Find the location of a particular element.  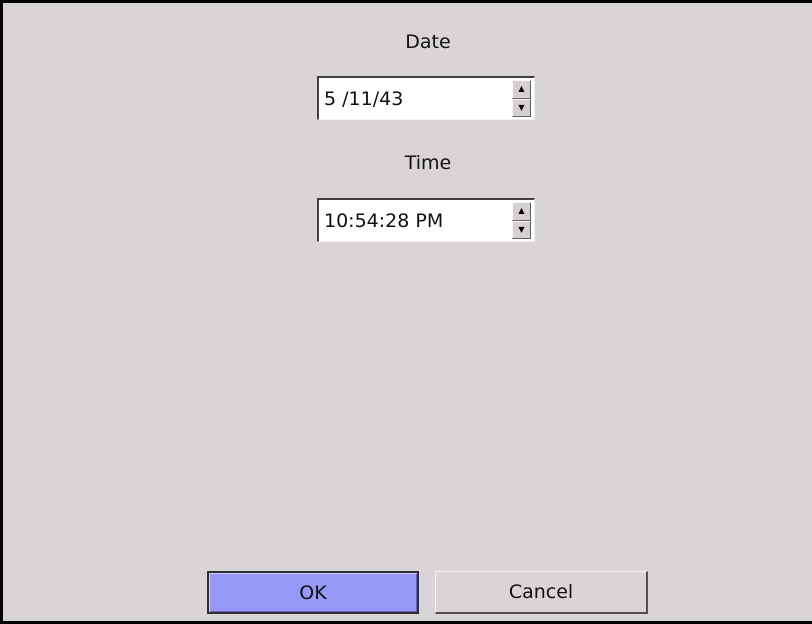

ok-button-label: OK is located at coordinates (313, 592).